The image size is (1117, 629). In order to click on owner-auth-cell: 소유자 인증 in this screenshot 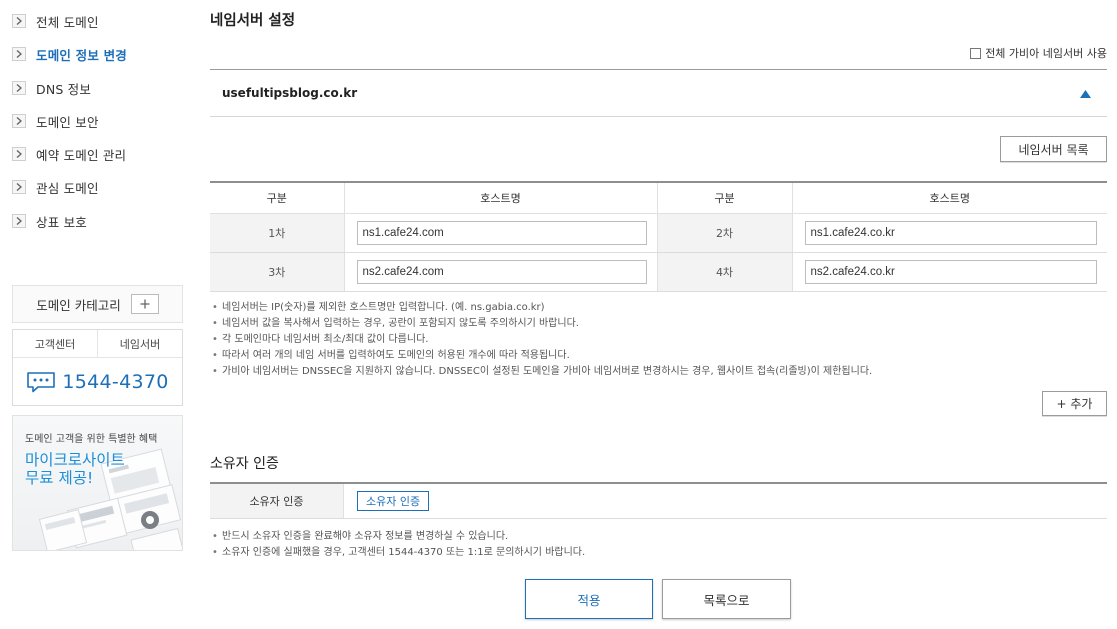, I will do `click(387, 501)`.